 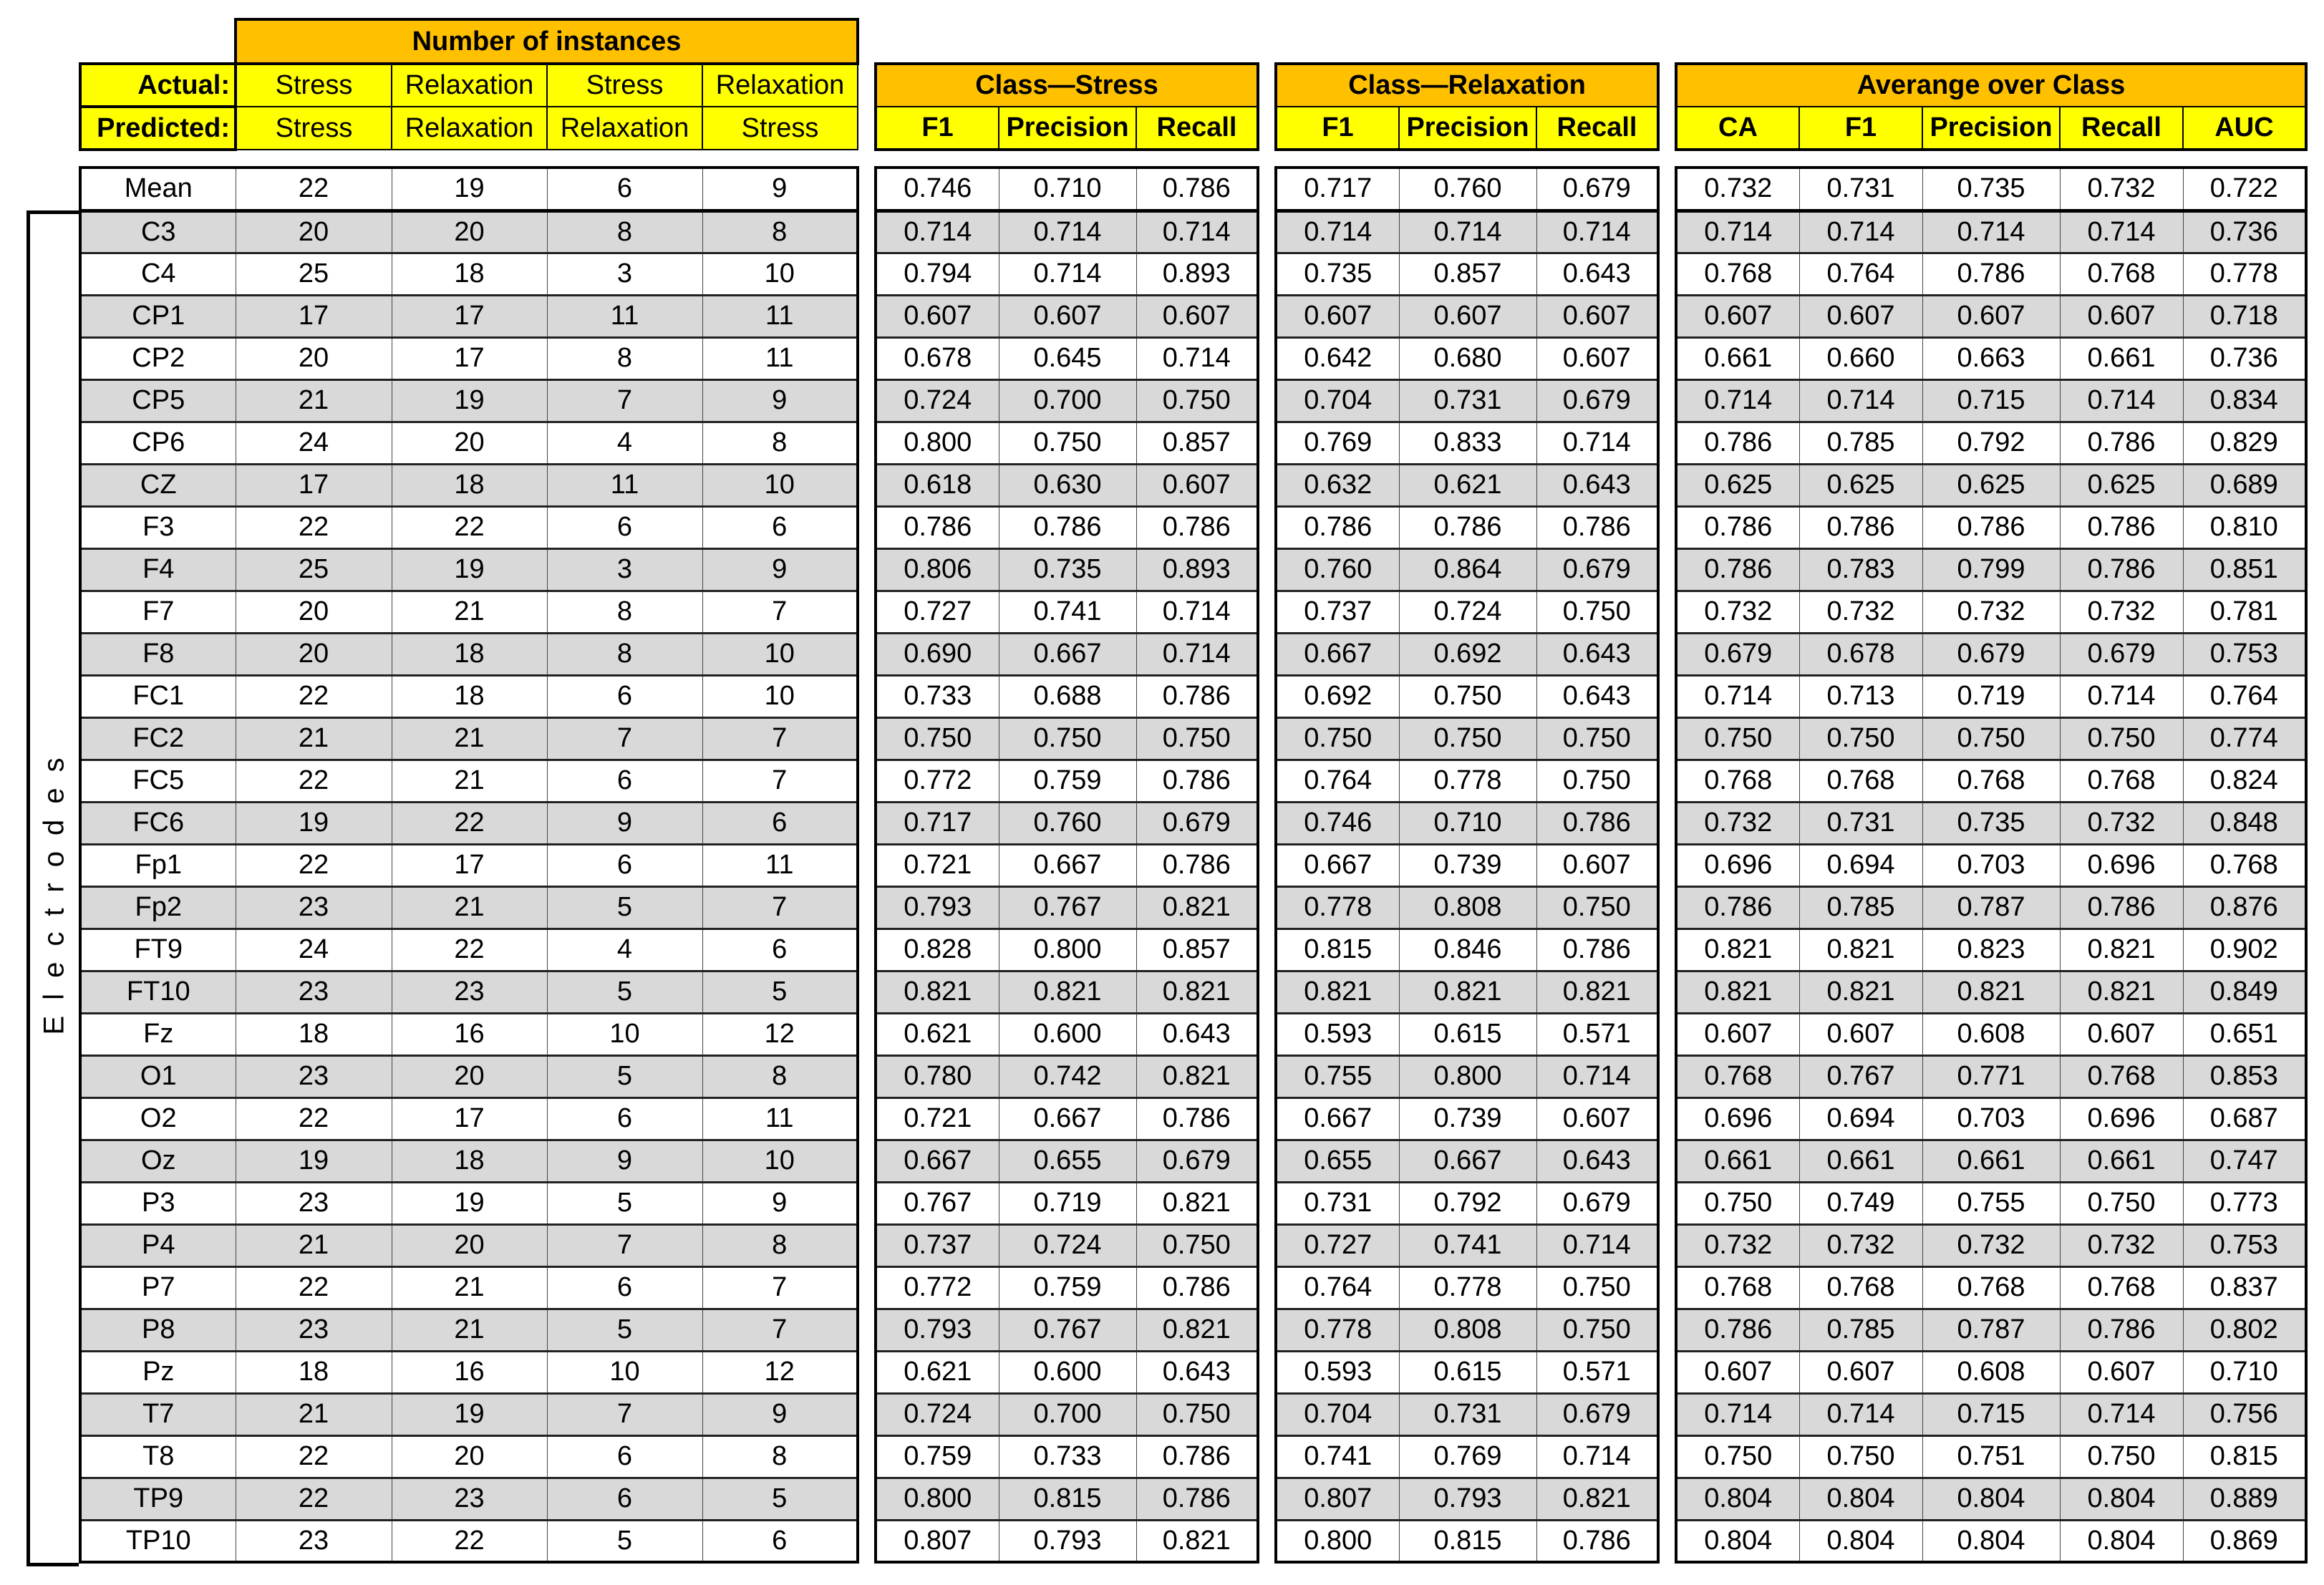 I want to click on avg-recall: 0.804, so click(x=2121, y=1541).